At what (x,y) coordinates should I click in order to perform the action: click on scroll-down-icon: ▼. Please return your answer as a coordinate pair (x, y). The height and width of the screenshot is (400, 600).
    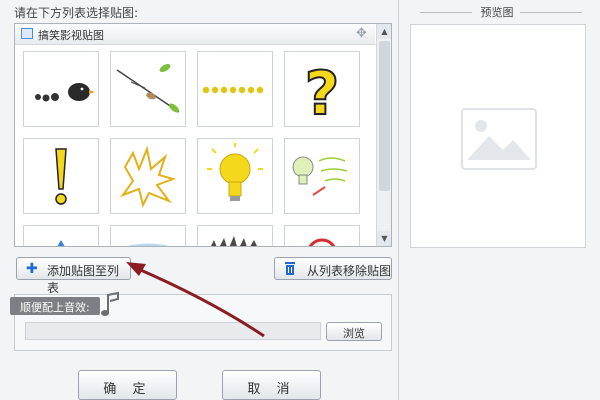
    Looking at the image, I should click on (384, 238).